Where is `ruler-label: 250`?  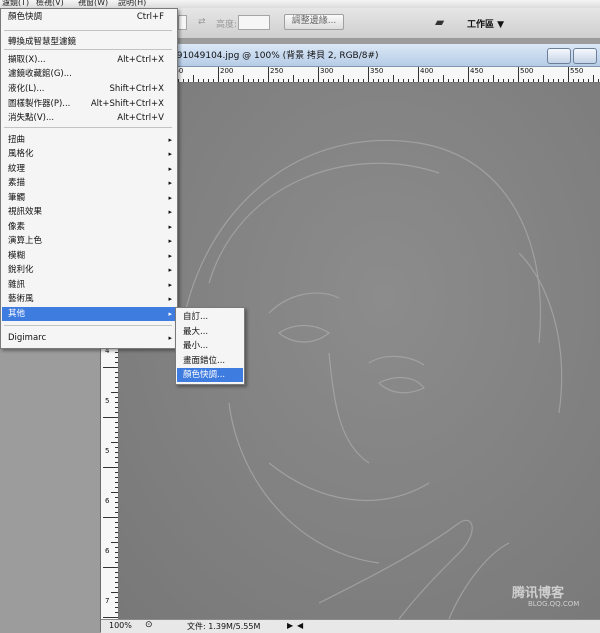
ruler-label: 250 is located at coordinates (277, 71).